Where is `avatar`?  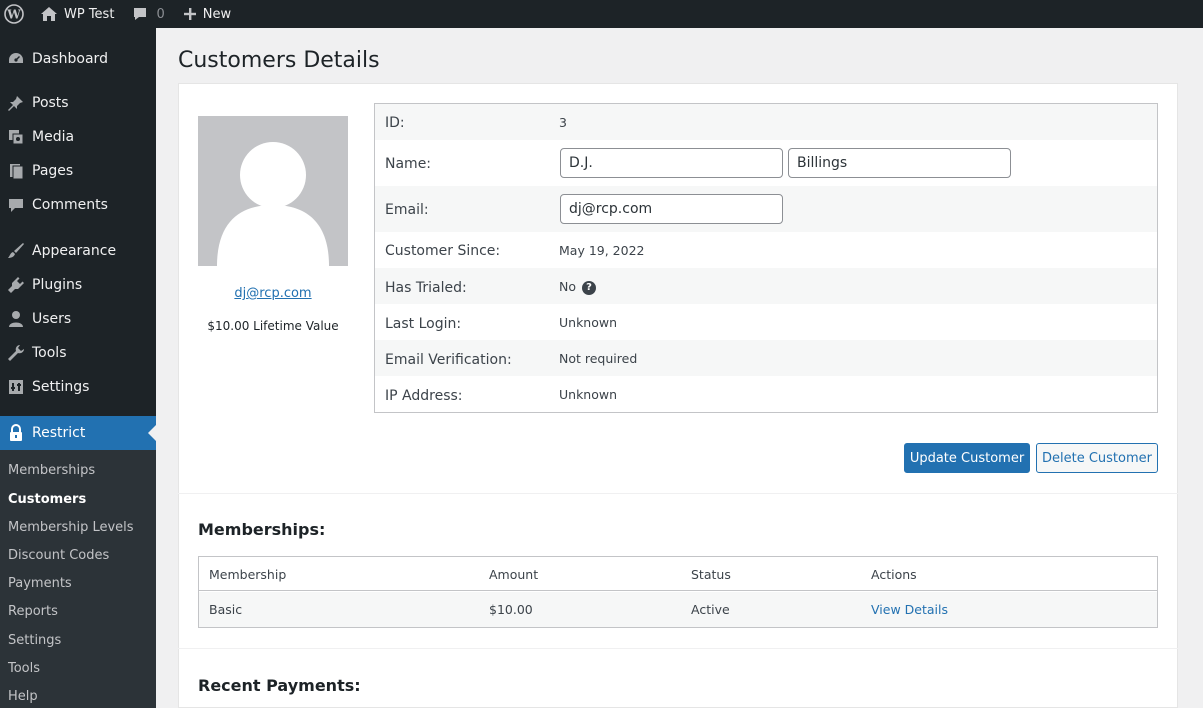 avatar is located at coordinates (273, 191).